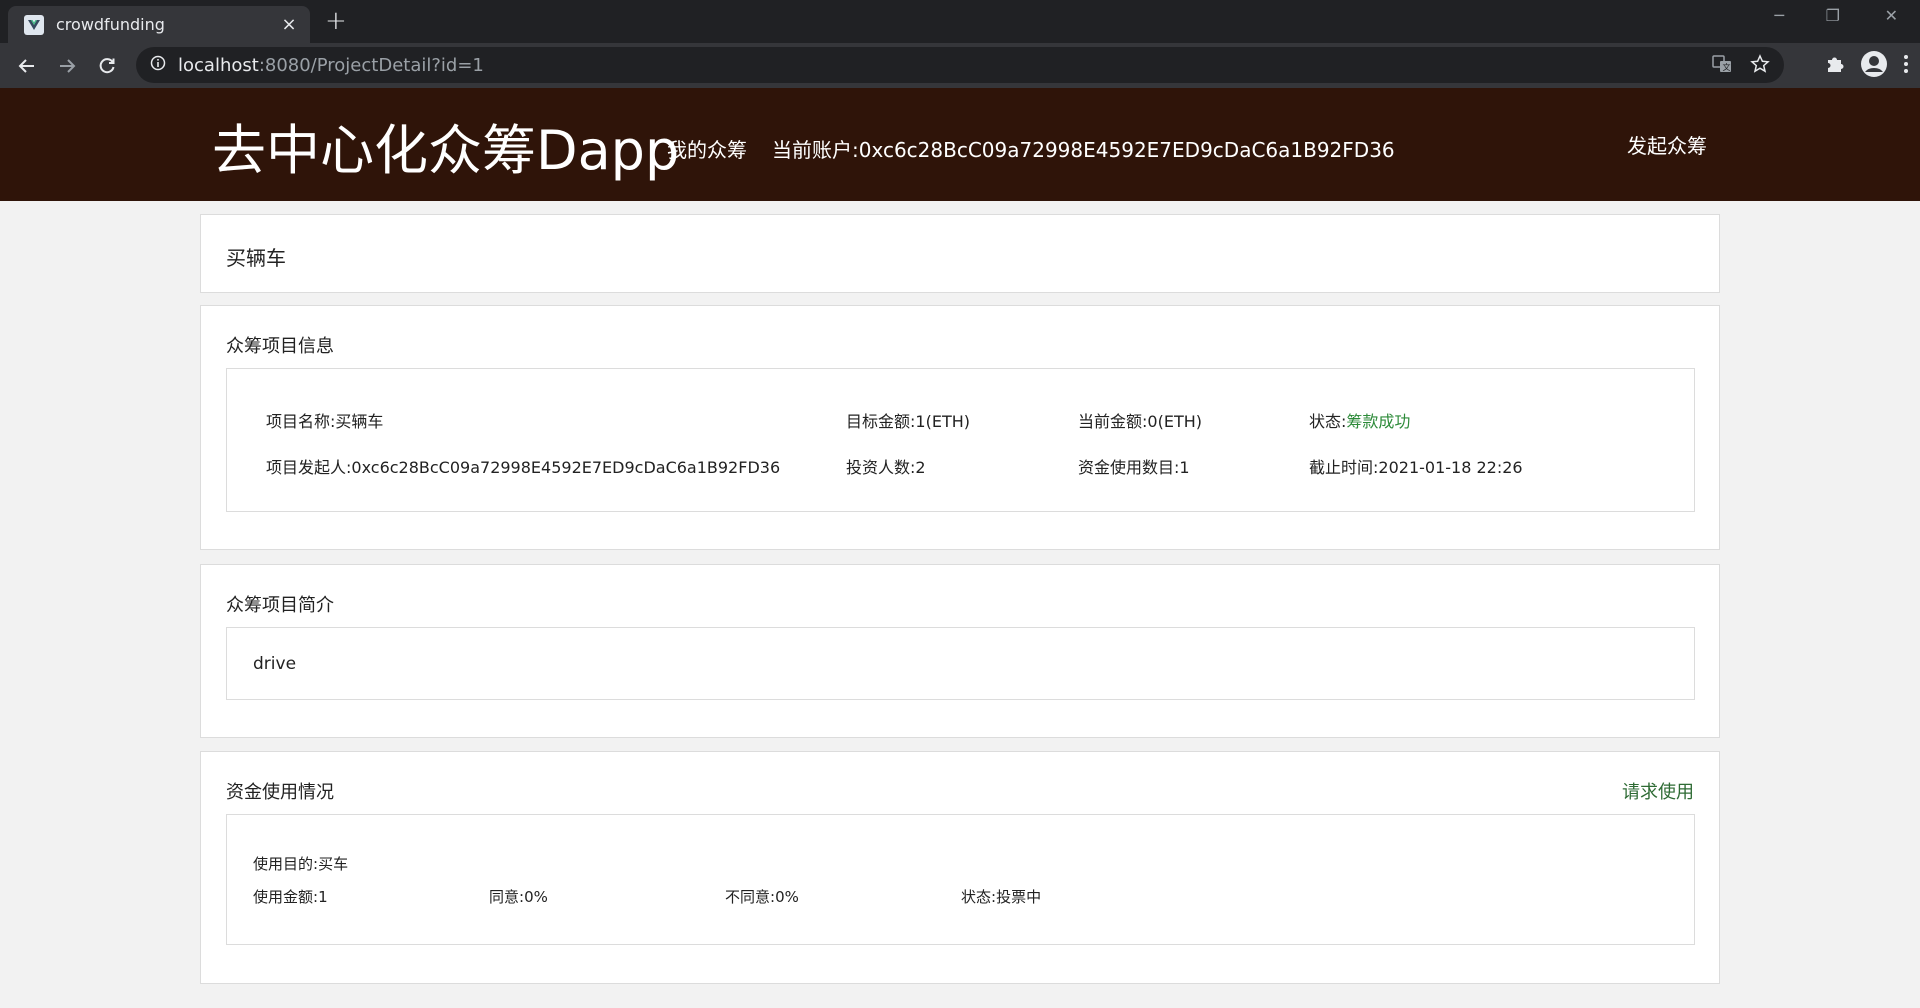 This screenshot has height=1008, width=1920. I want to click on label: 项目发起人:, so click(309, 467).